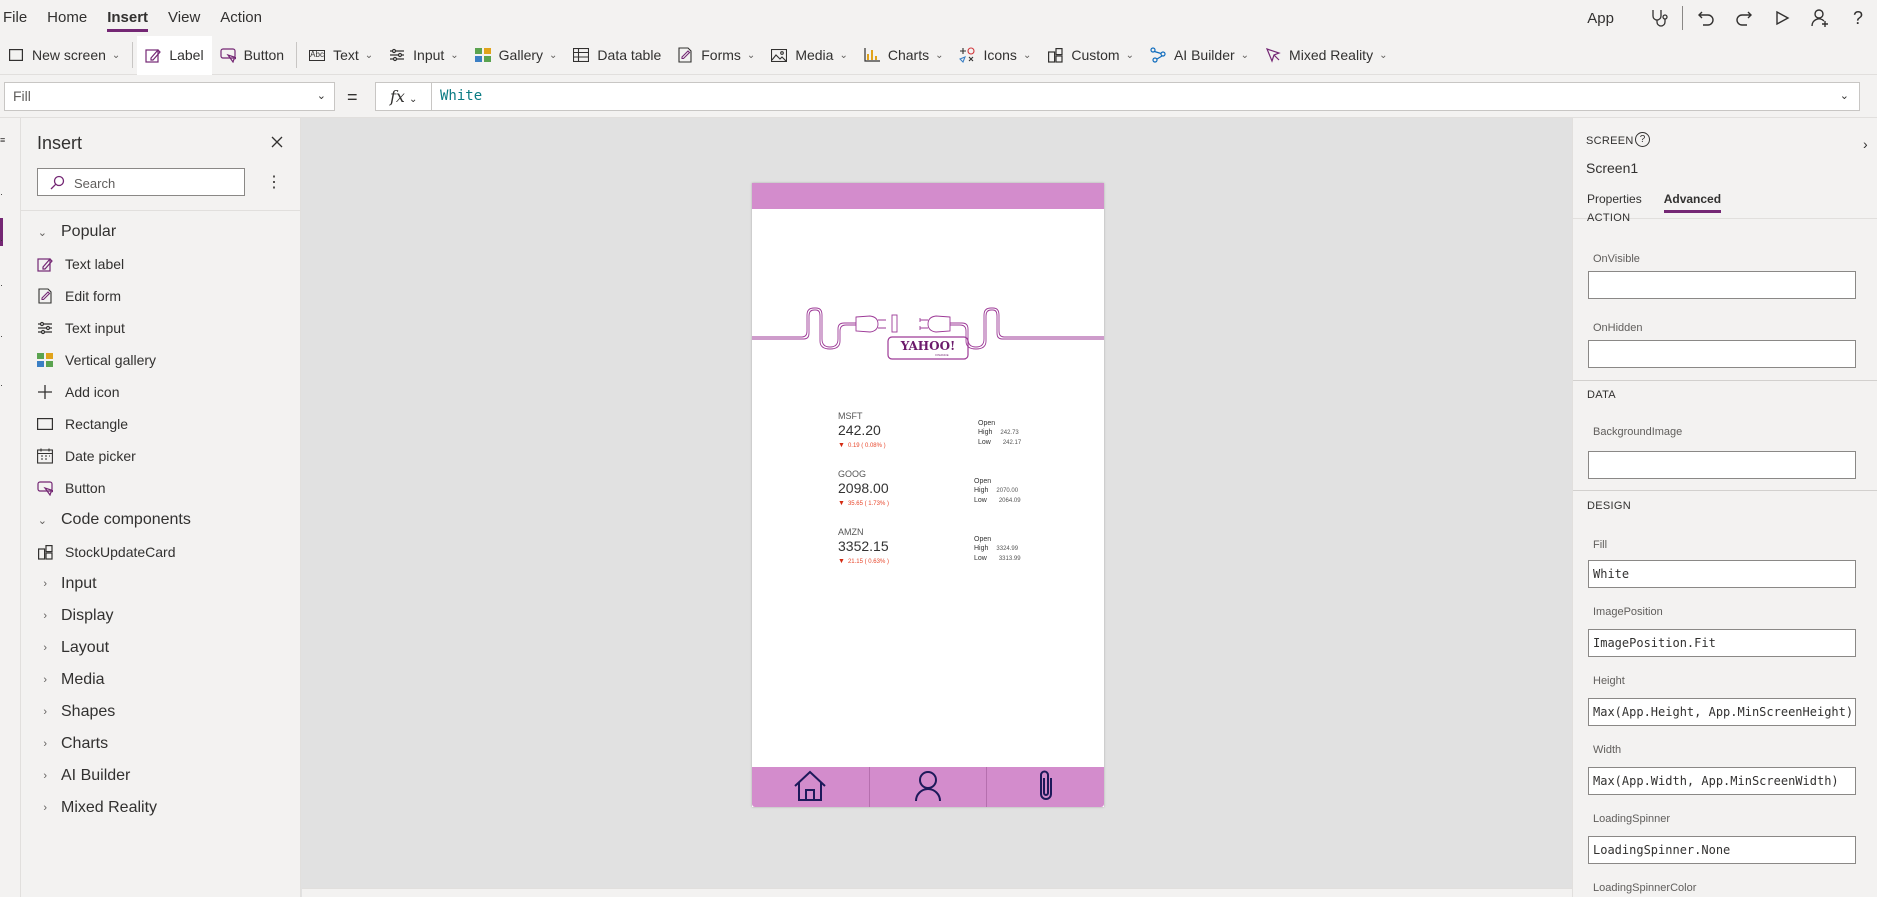 Image resolution: width=1877 pixels, height=897 pixels. What do you see at coordinates (1722, 781) in the screenshot?
I see `width-field: Max(App.Width, App.MinScreenWidth)` at bounding box center [1722, 781].